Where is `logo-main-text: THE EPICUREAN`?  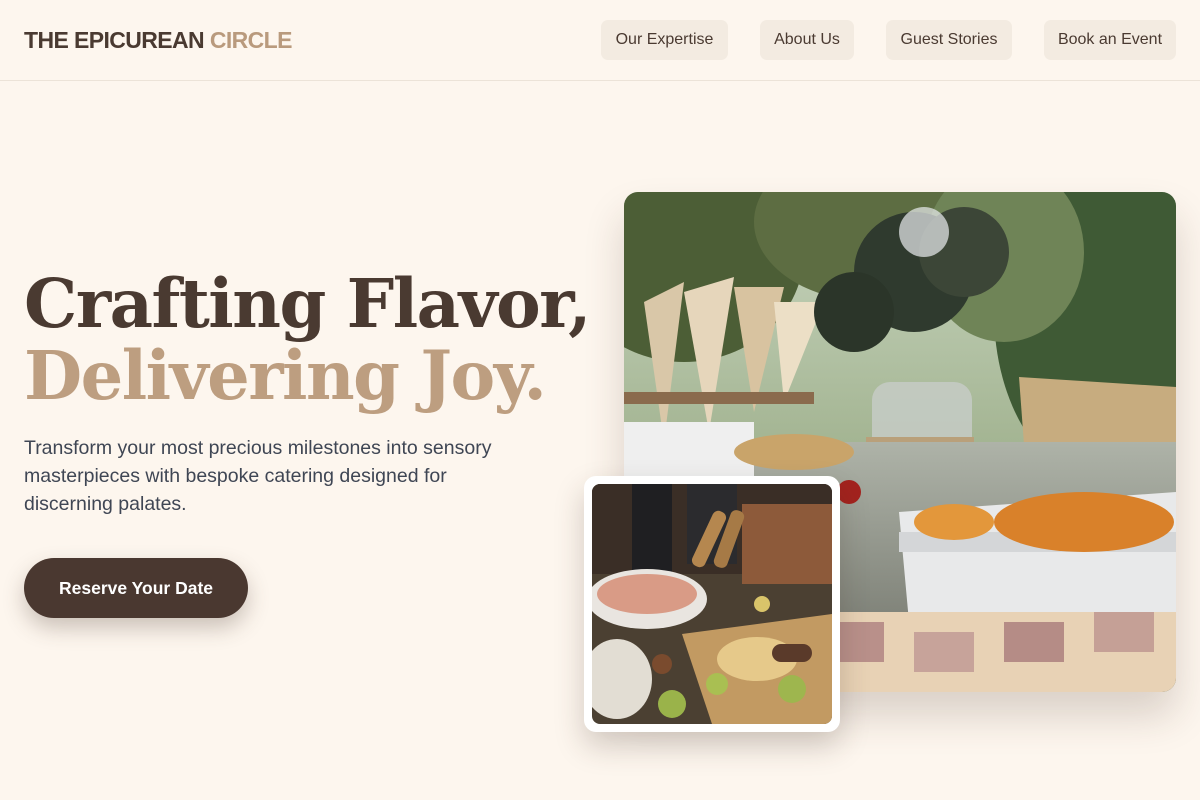
logo-main-text: THE EPICUREAN is located at coordinates (114, 40).